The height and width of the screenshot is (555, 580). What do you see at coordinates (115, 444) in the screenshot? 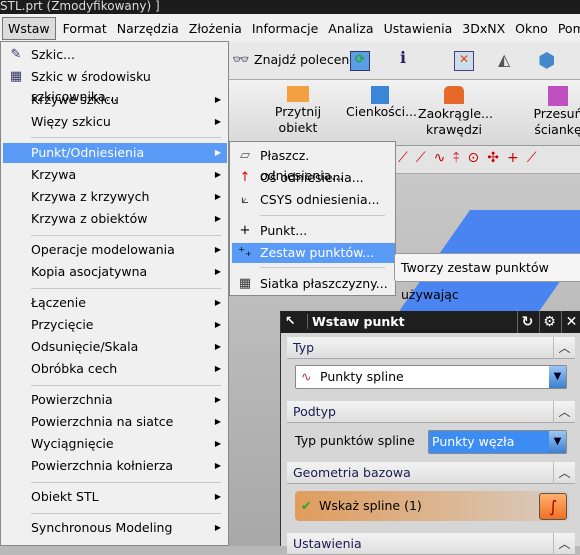
I see `insert-menu-item: Wyciągnięcie ▶` at bounding box center [115, 444].